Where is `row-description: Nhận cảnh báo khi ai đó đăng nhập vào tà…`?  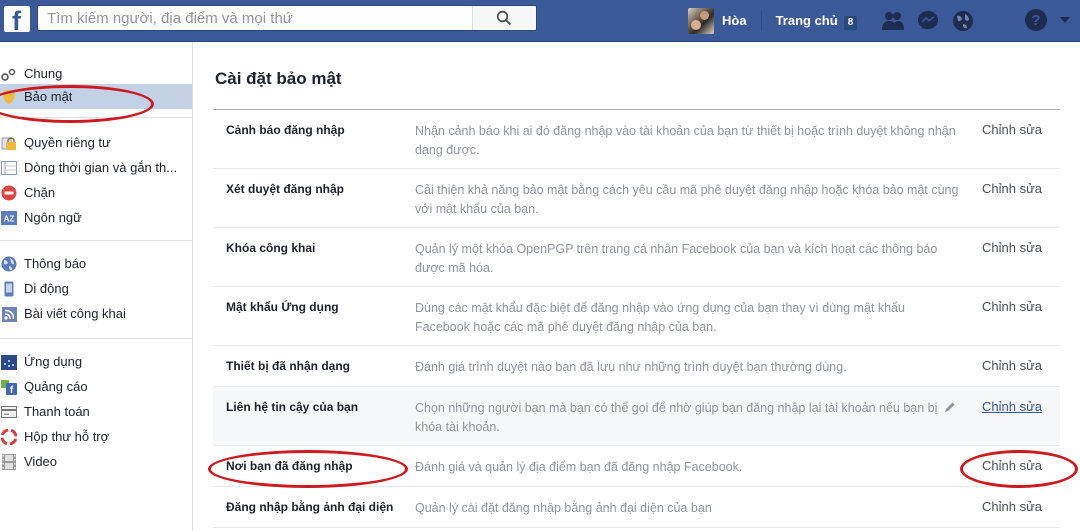 row-description: Nhận cảnh báo khi ai đó đăng nhập vào tà… is located at coordinates (685, 140).